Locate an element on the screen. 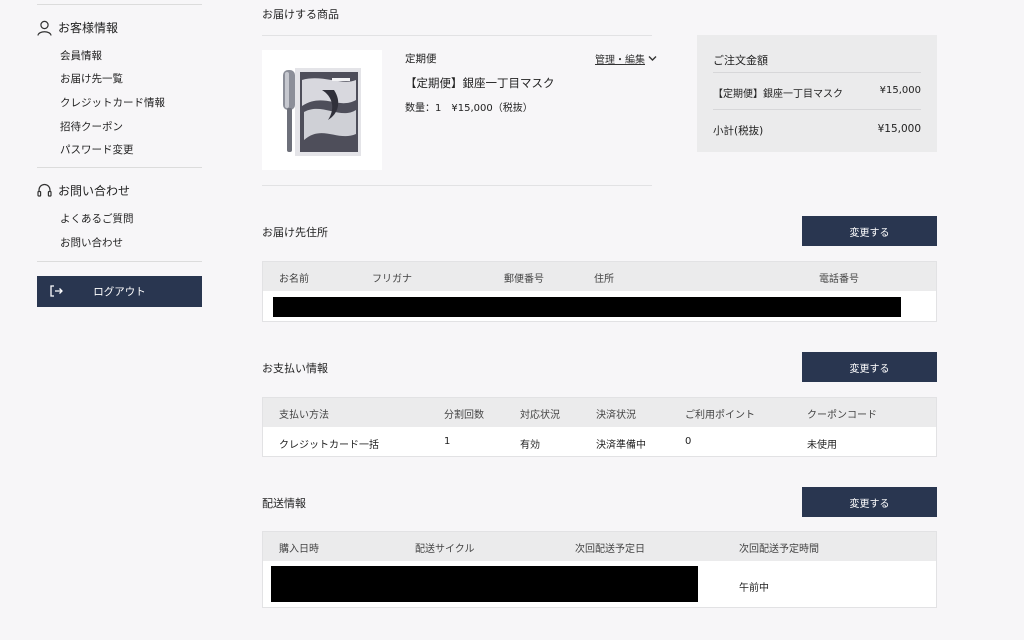 The width and height of the screenshot is (1024, 640). address-header-phone: 電話番号 is located at coordinates (839, 279).